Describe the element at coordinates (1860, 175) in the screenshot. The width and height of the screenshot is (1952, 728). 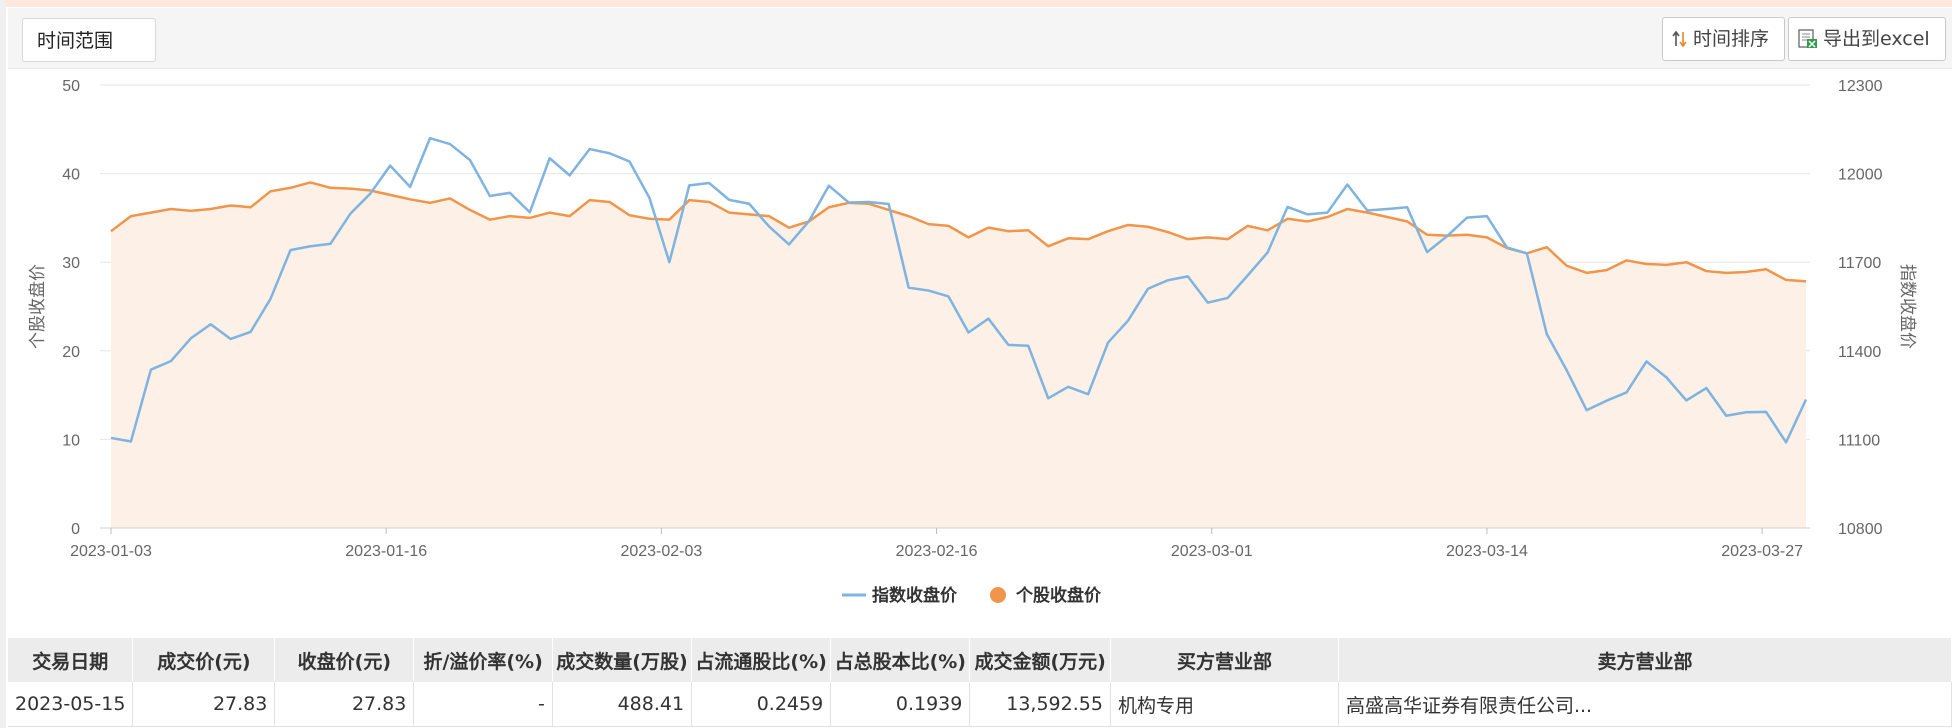
I see `y-right-tick-label: 12000` at that location.